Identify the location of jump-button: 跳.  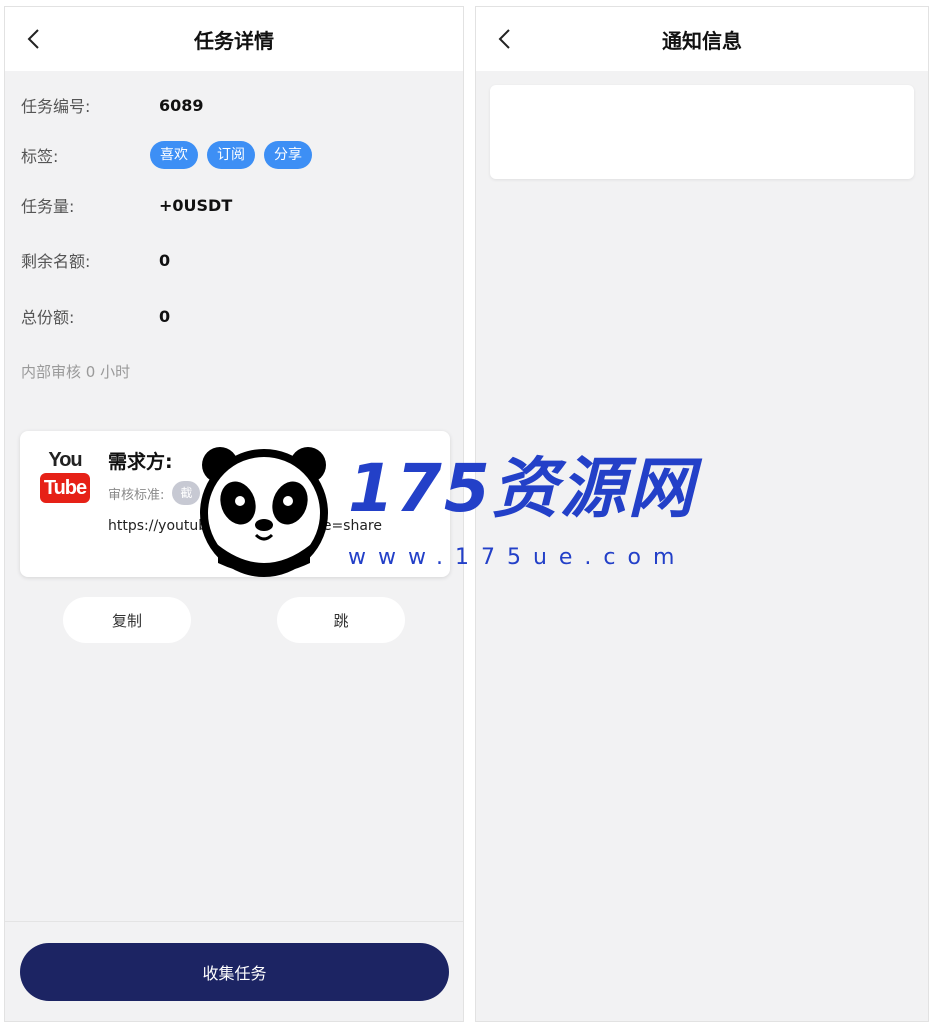
(341, 620).